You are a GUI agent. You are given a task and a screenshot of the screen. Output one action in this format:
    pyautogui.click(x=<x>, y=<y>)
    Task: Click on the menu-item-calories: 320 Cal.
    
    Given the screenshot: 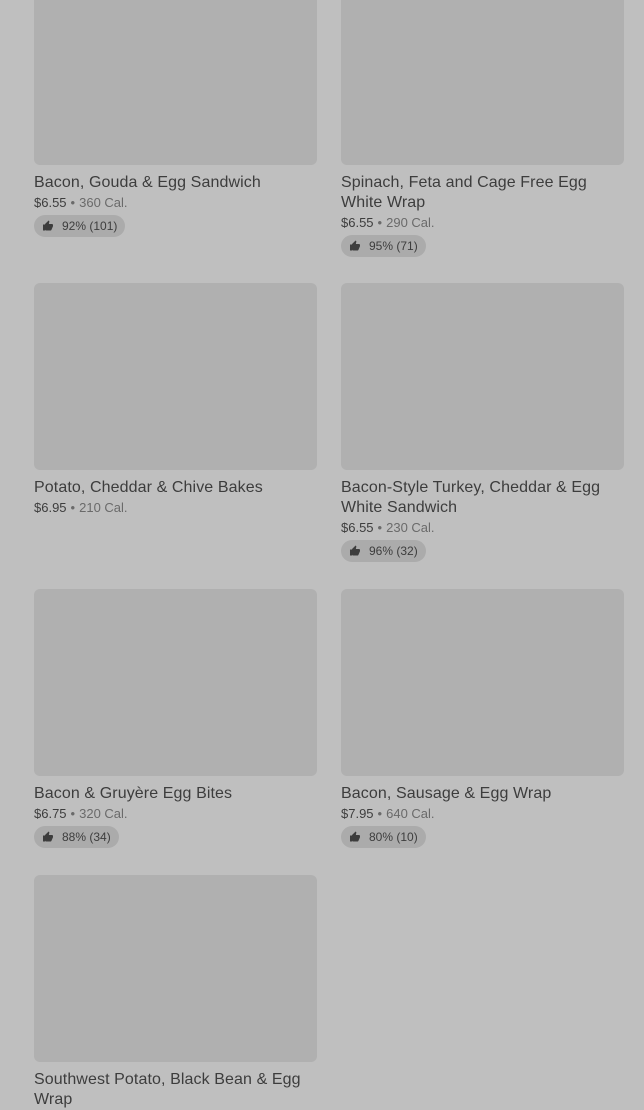 What is the action you would take?
    pyautogui.click(x=103, y=813)
    